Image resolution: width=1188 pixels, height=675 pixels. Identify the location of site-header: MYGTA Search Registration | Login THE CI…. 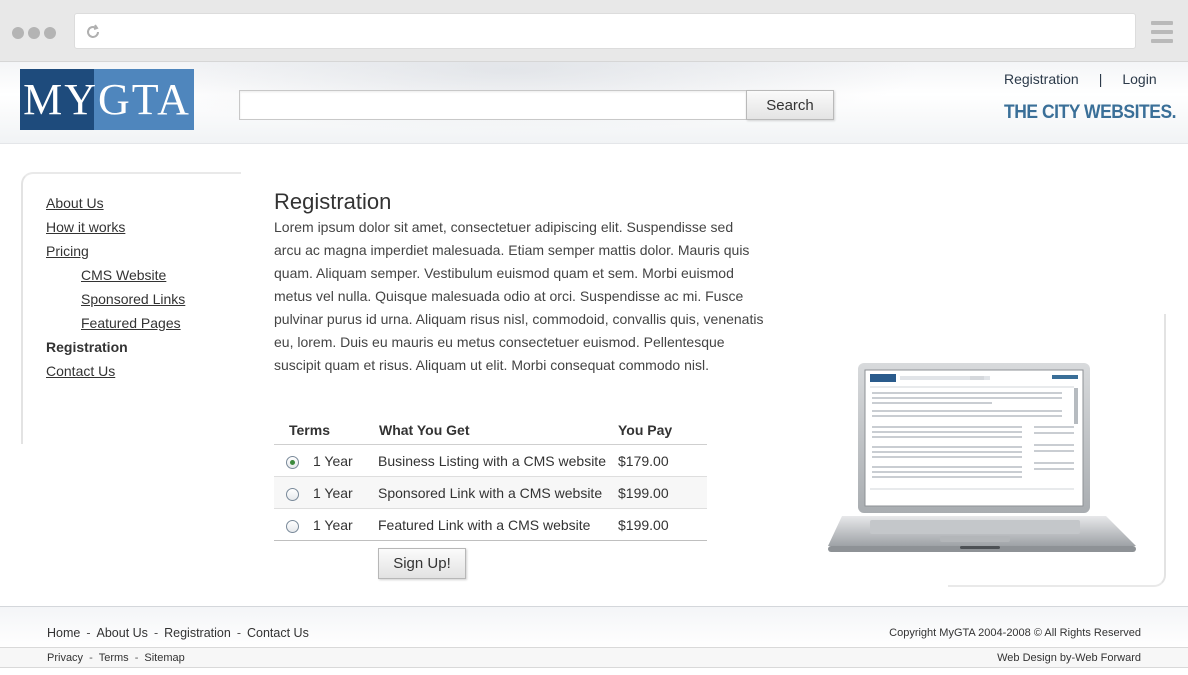
(594, 103).